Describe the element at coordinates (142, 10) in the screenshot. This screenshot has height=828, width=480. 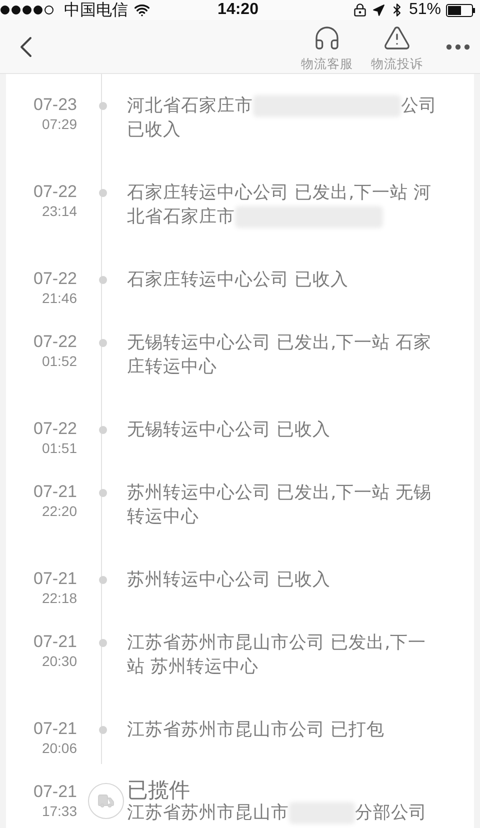
I see `wifi-icon` at that location.